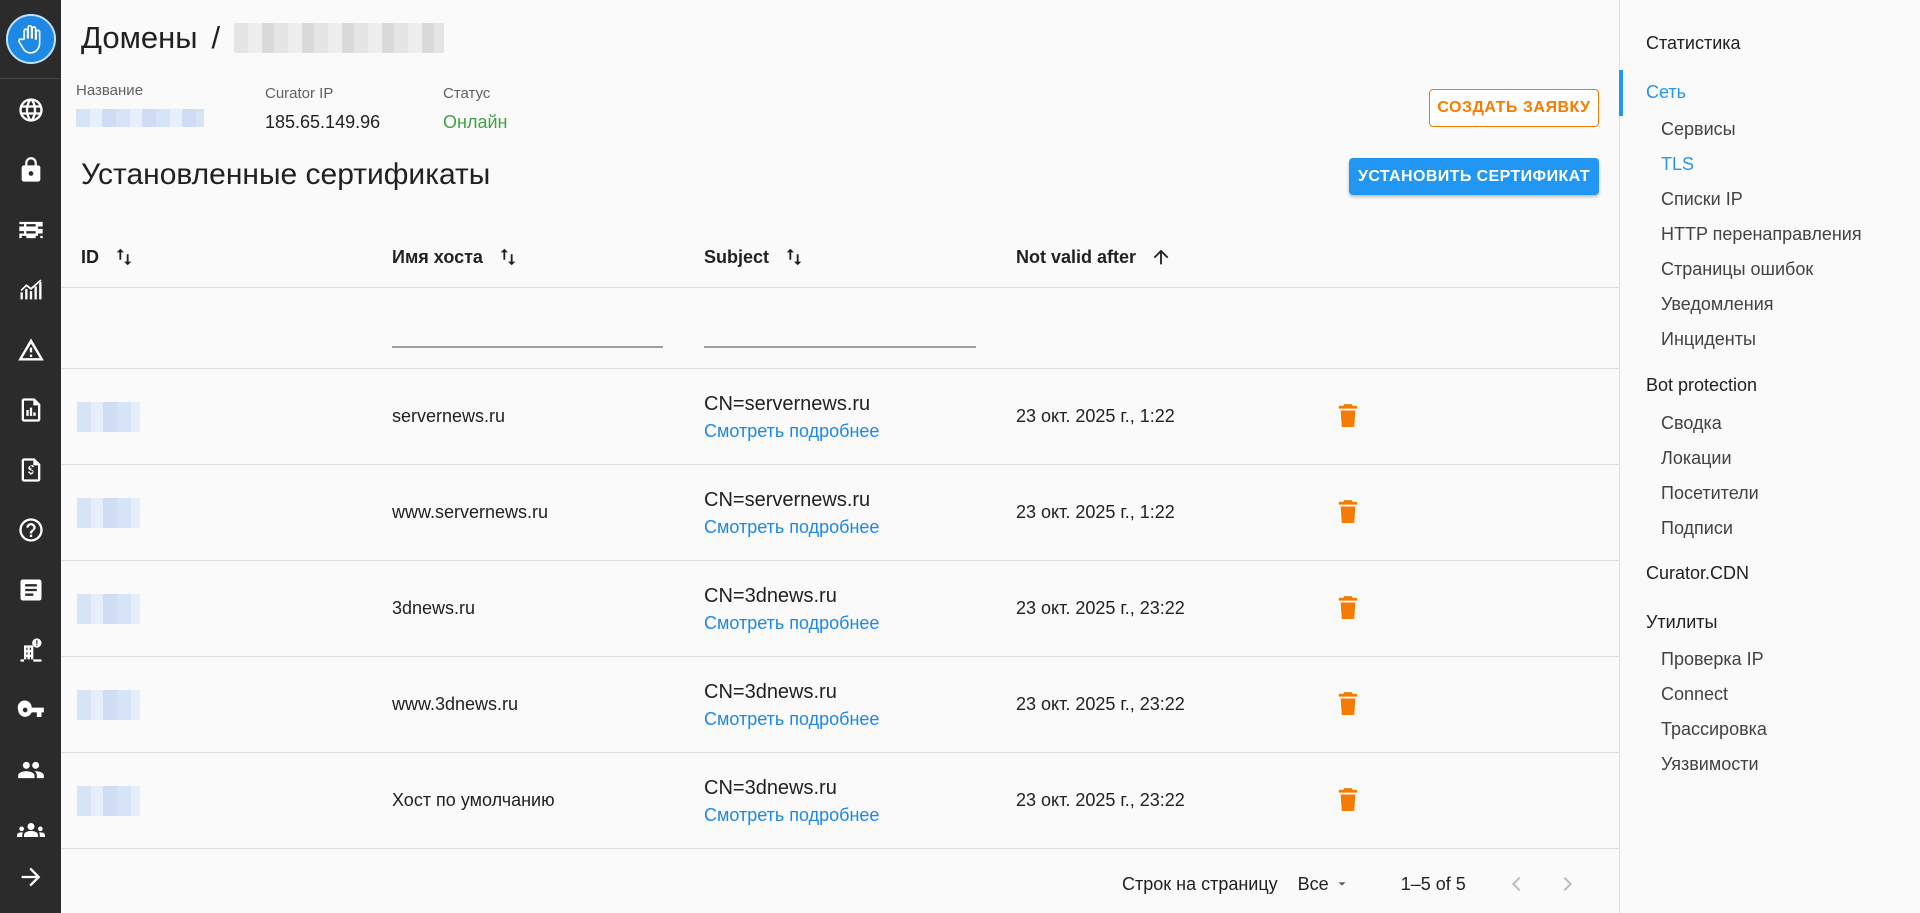 This screenshot has width=1920, height=913. What do you see at coordinates (1702, 199) in the screenshot?
I see `nav-ip-lists: Списки IP` at bounding box center [1702, 199].